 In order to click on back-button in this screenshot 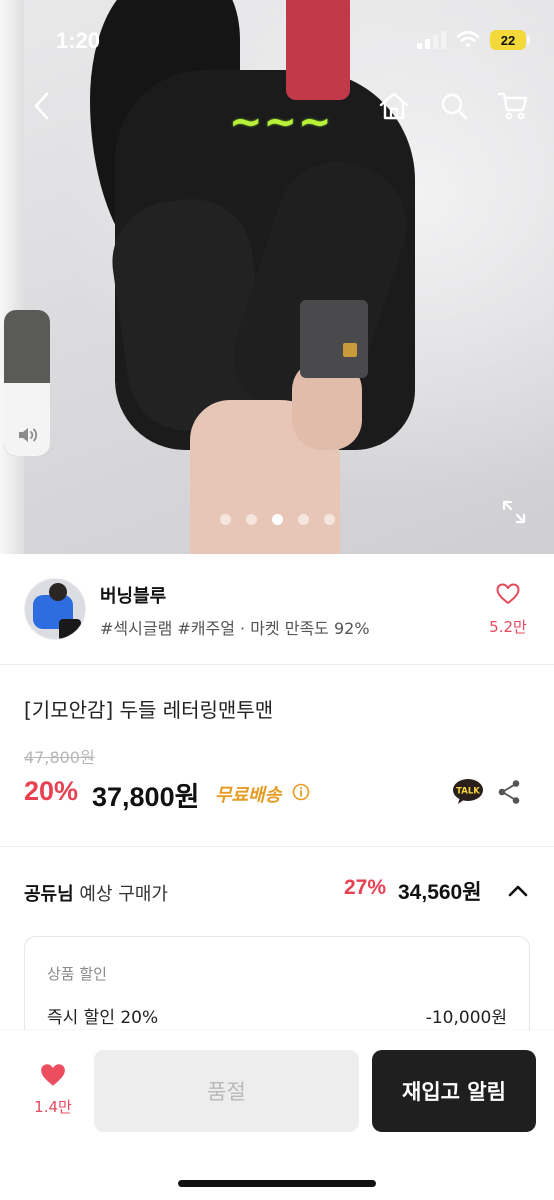, I will do `click(42, 106)`.